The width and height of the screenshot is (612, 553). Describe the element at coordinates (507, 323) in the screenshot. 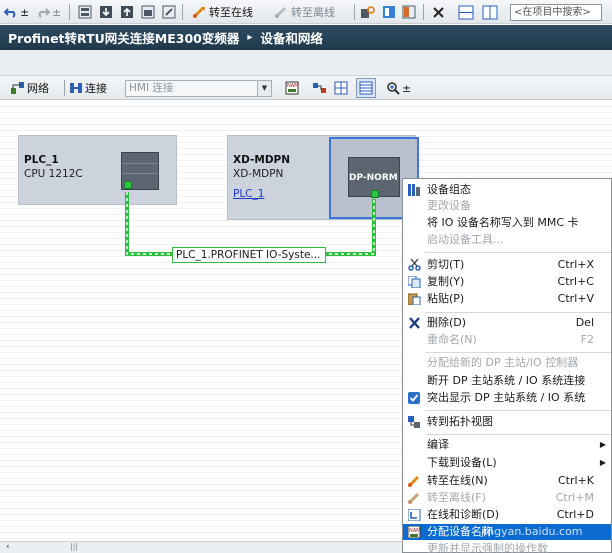

I see `menu-item-delete: 删除(D) Del` at that location.